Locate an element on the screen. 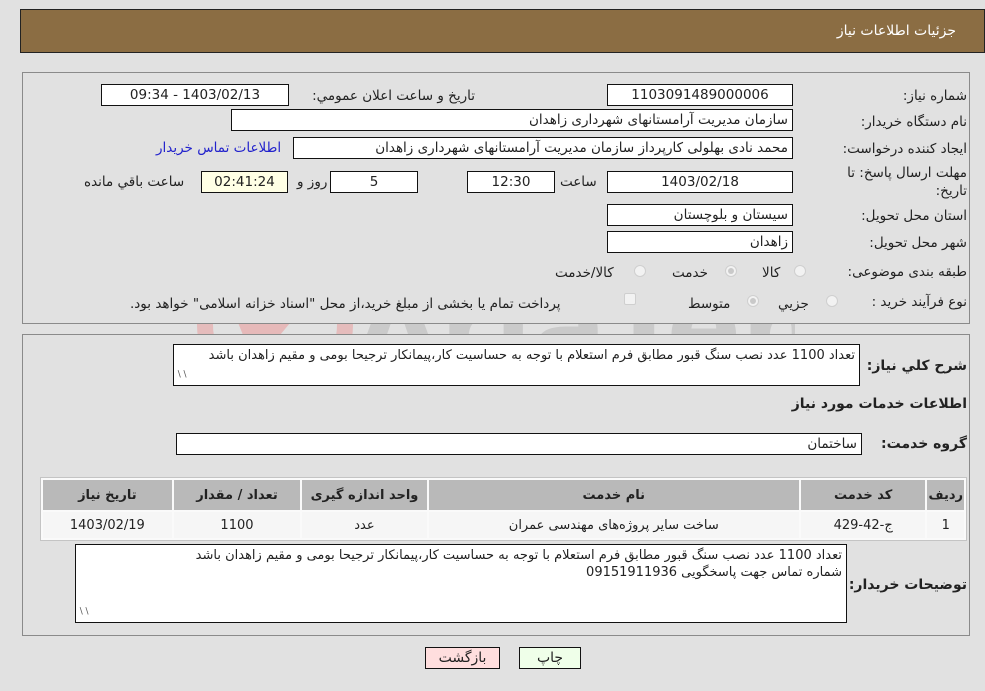 The width and height of the screenshot is (985, 691). cell-quantity: 1100 is located at coordinates (237, 525).